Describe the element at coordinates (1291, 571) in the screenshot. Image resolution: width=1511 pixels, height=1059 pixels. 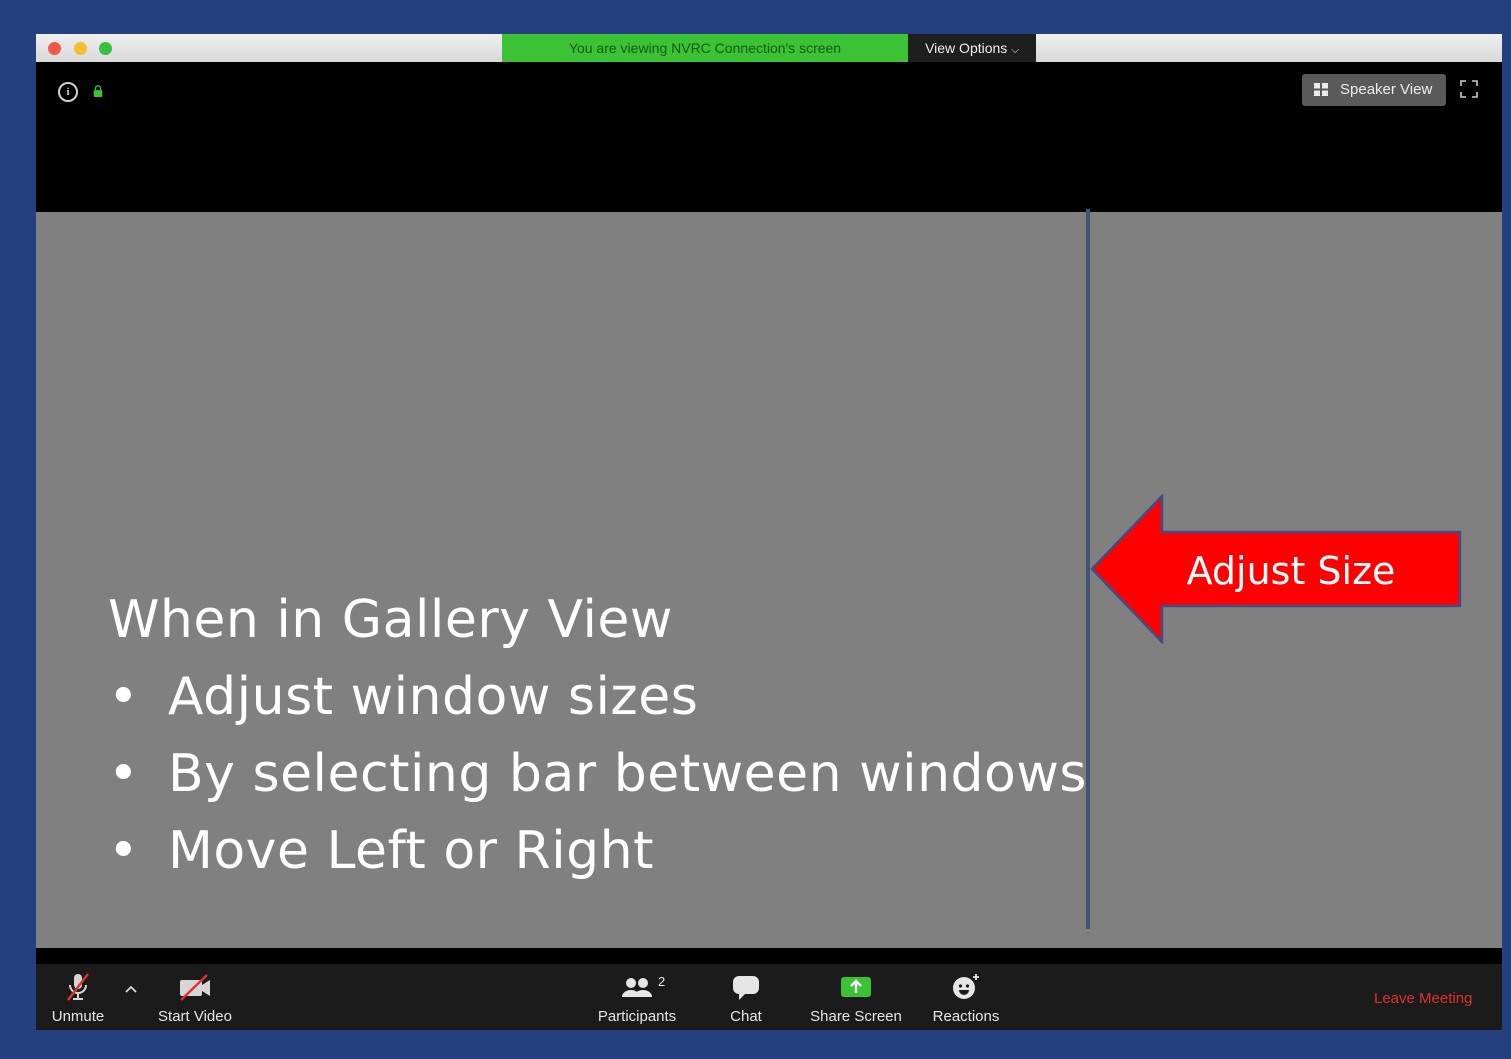
I see `adjust-size-label: Adjust Size` at that location.